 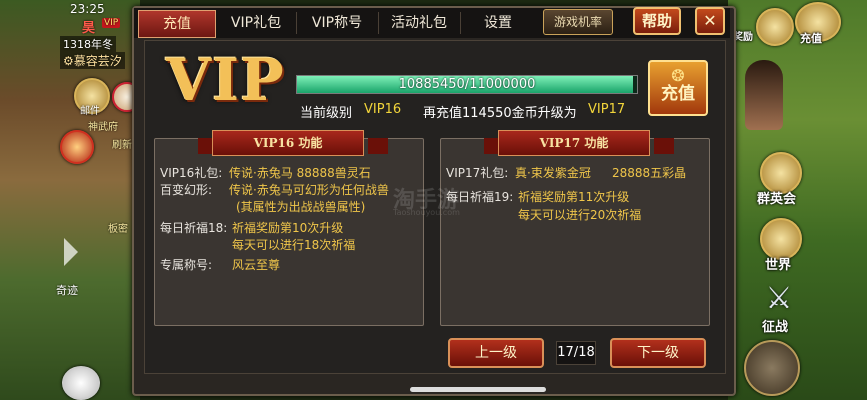 What do you see at coordinates (300, 173) in the screenshot?
I see `vip16-gift-value: 传说·赤兔马 88888兽灵石` at bounding box center [300, 173].